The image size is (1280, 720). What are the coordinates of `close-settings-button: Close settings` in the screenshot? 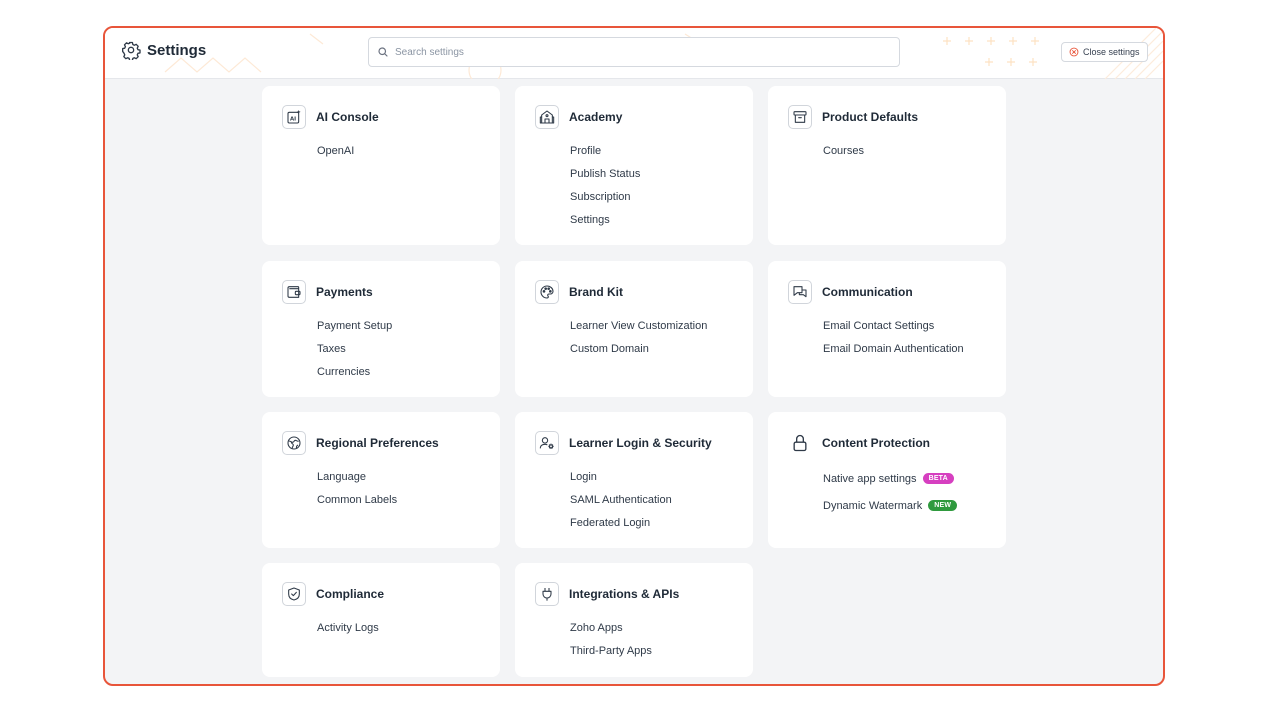 It's located at (1104, 52).